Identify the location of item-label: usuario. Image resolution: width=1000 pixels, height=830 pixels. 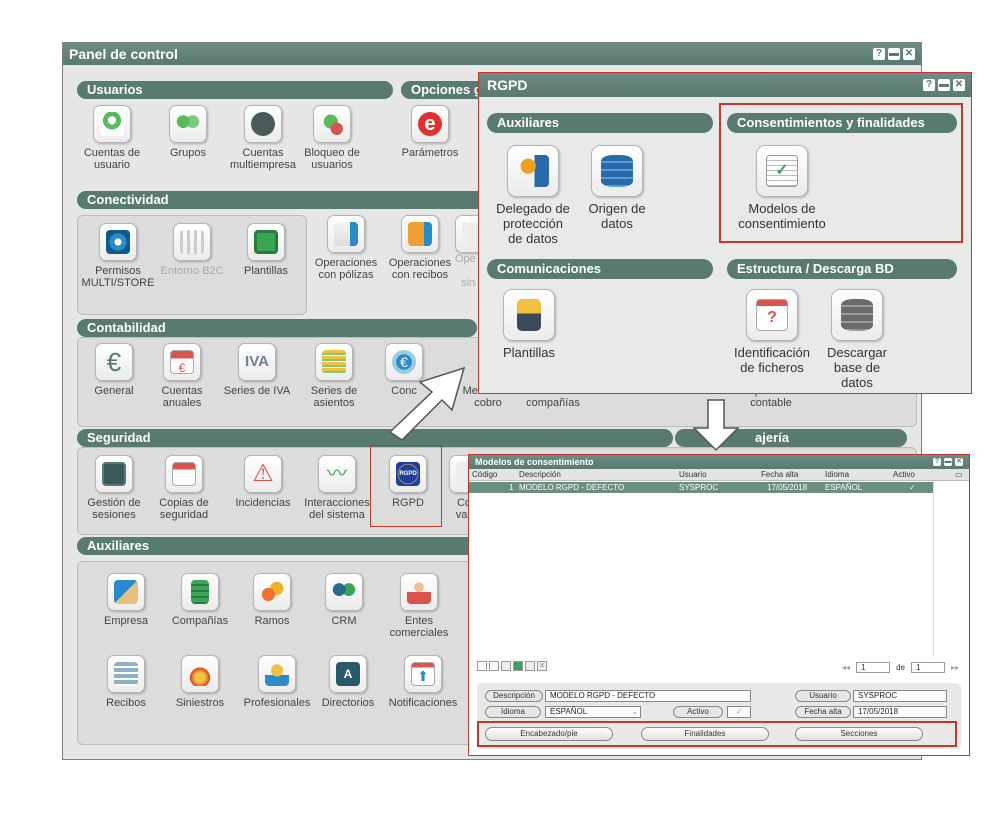
(112, 165).